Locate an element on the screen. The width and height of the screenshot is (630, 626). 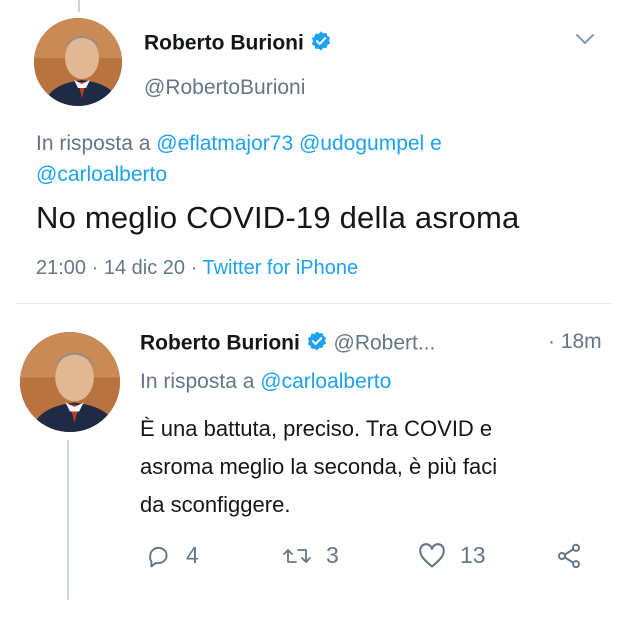
mention-udogumpel: @udogumpel is located at coordinates (361, 143).